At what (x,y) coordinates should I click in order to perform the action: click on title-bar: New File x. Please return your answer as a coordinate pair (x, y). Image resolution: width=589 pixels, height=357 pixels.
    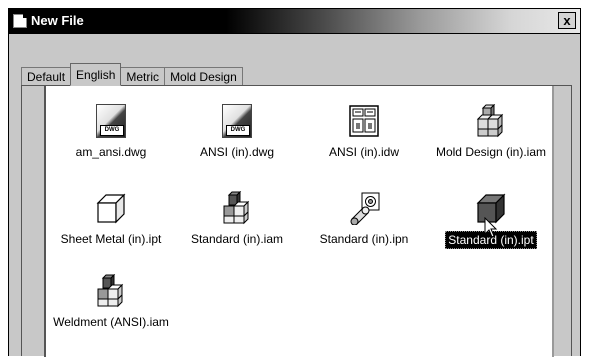
    Looking at the image, I should click on (294, 21).